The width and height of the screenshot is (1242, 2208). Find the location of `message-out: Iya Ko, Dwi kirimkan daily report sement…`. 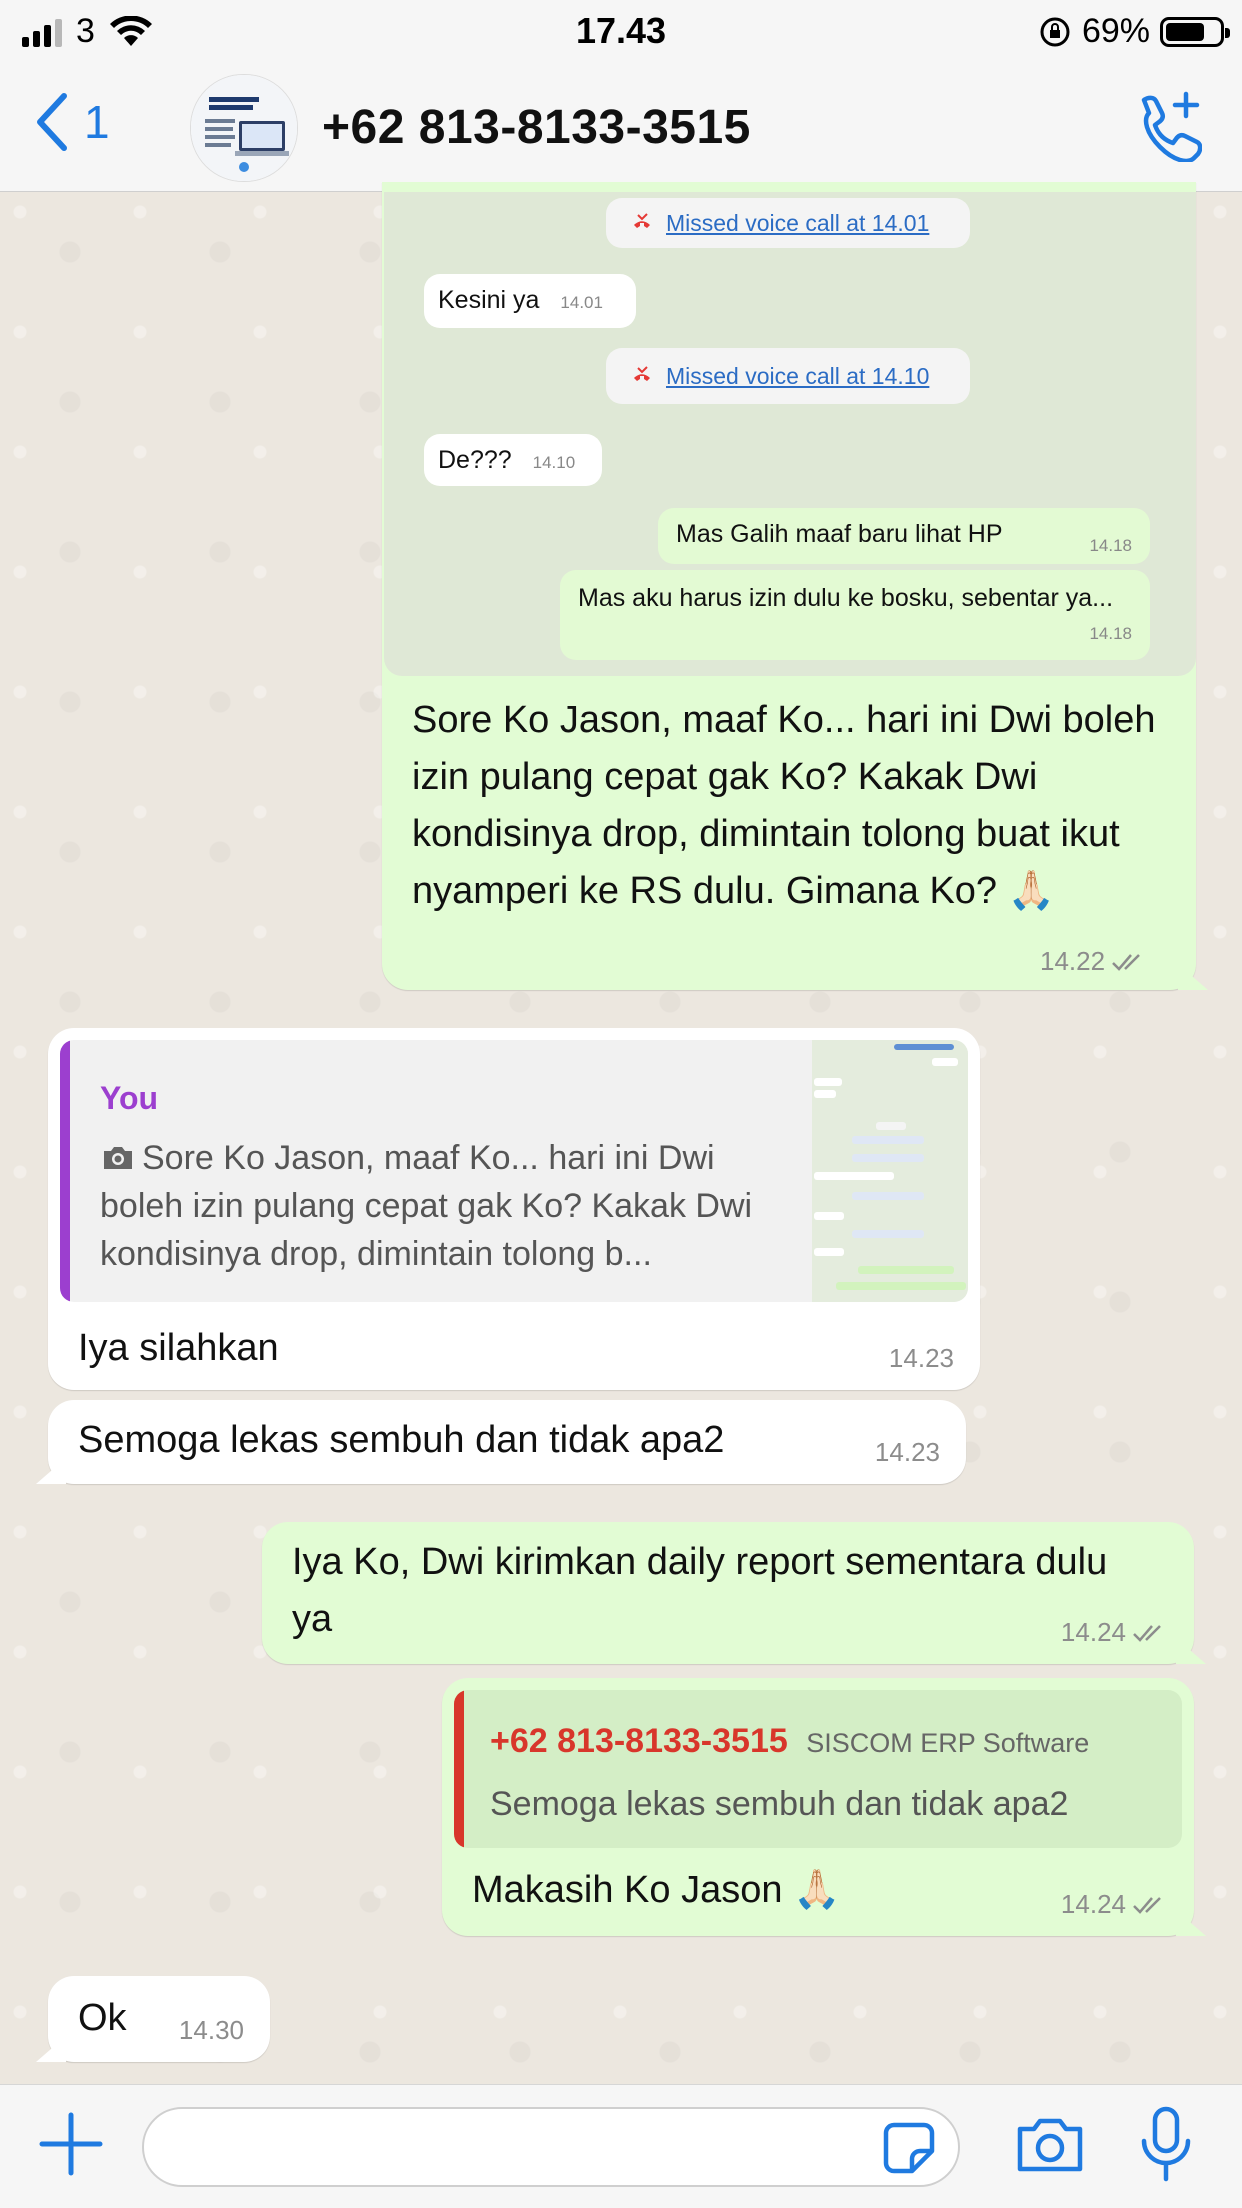

message-out: Iya Ko, Dwi kirimkan daily report sement… is located at coordinates (734, 1593).